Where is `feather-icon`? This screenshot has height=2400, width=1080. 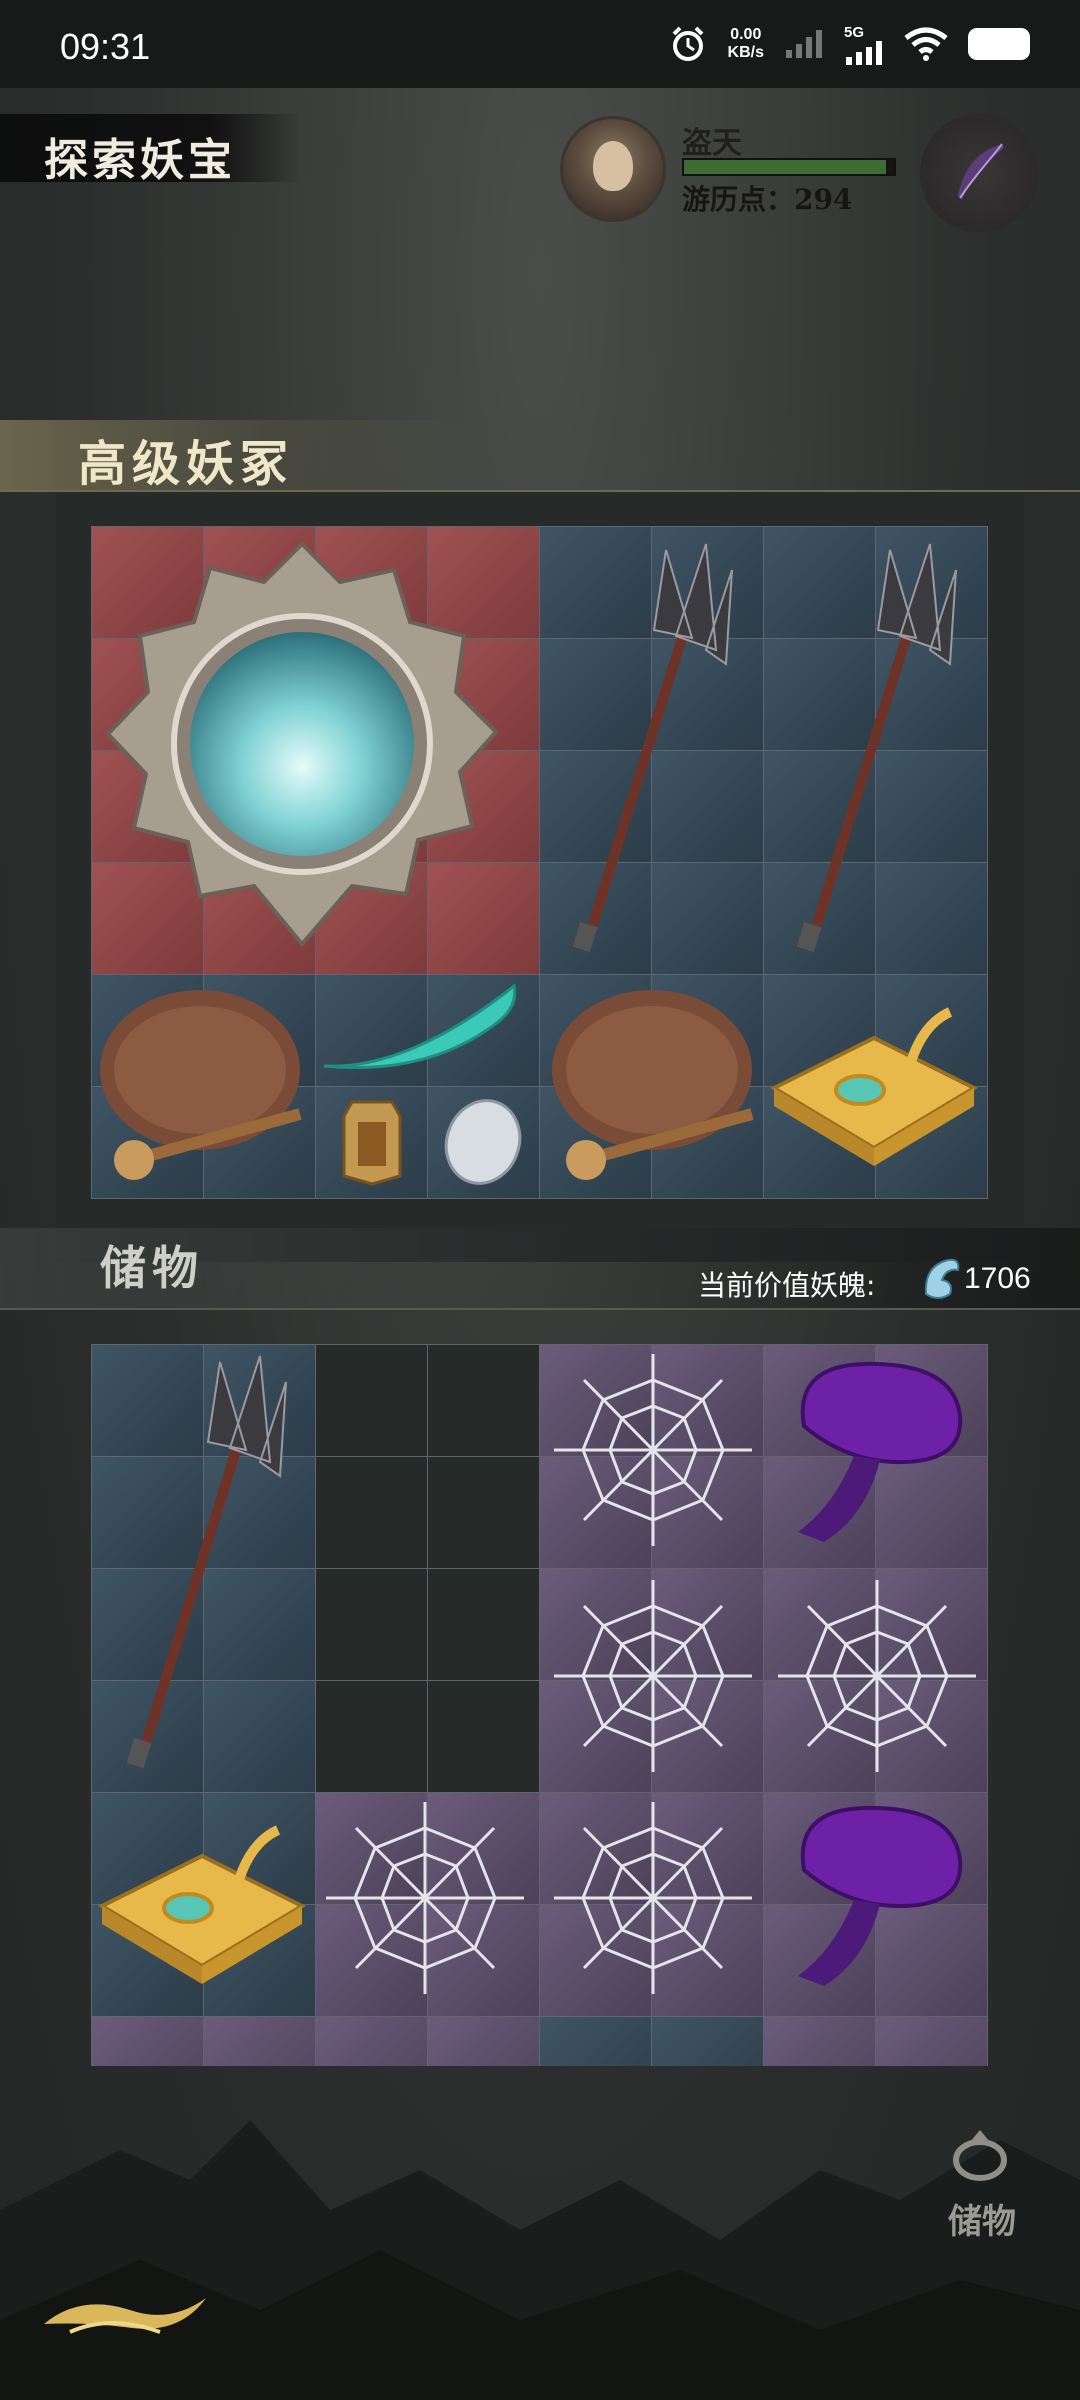
feather-icon is located at coordinates (981, 171).